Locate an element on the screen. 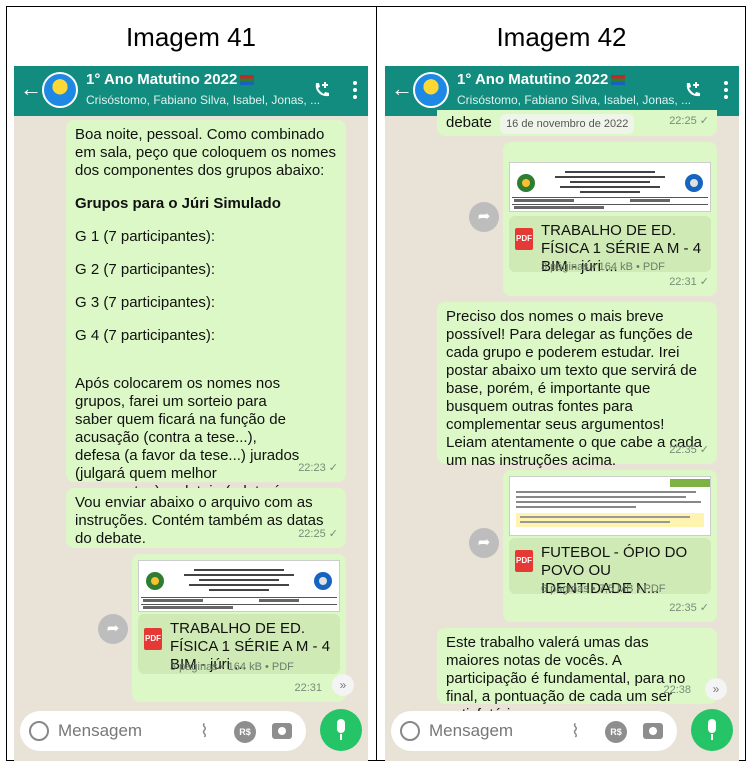  message-text: debate is located at coordinates (469, 122).